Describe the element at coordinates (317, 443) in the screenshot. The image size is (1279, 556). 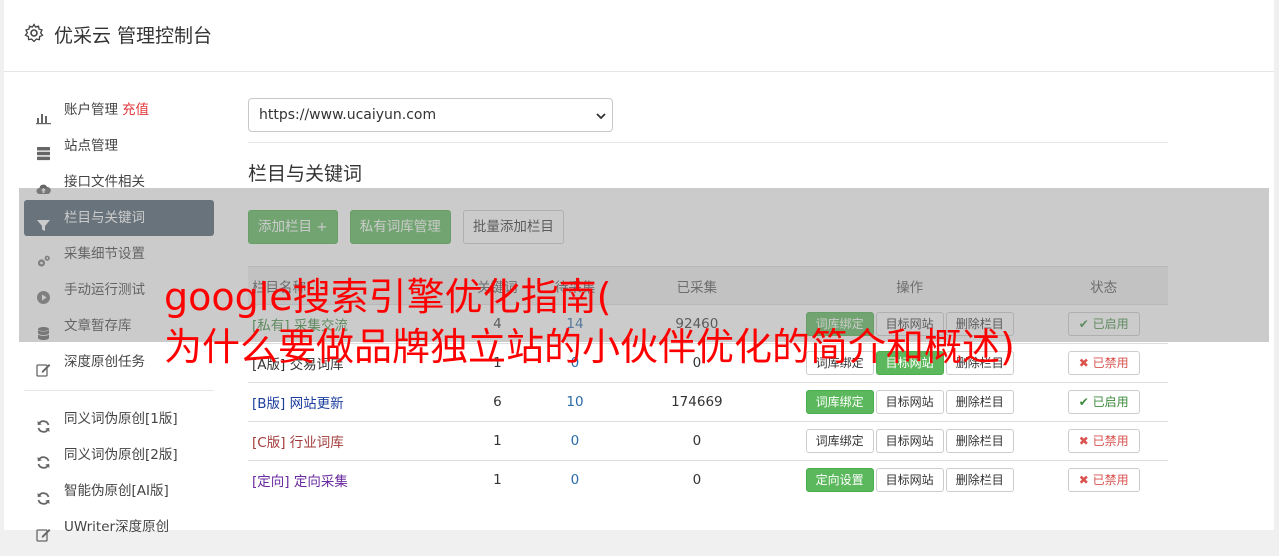
I see `column-name: 行业词库` at that location.